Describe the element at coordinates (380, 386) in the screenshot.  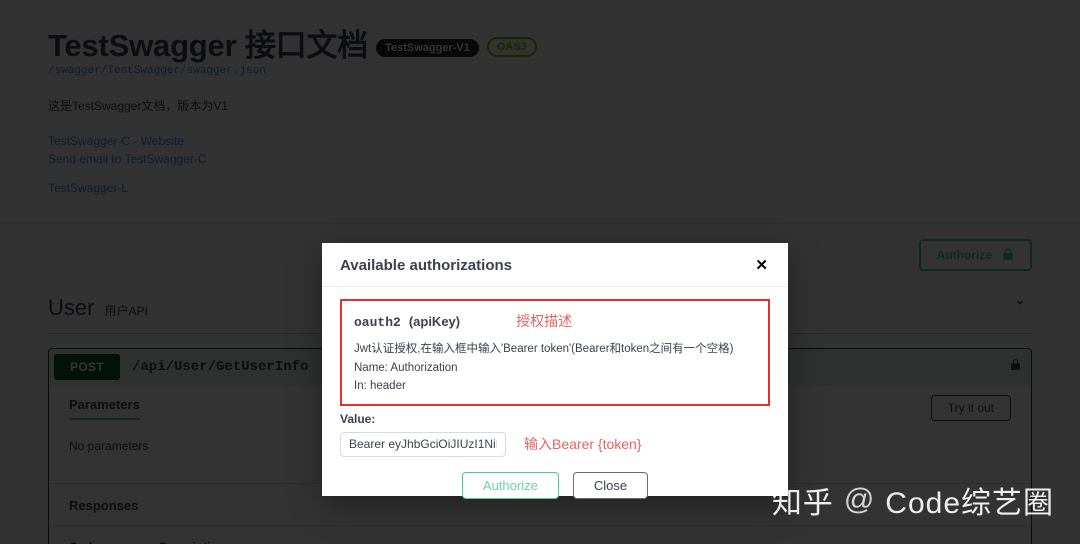
I see `auth-in-line: In: header` at that location.